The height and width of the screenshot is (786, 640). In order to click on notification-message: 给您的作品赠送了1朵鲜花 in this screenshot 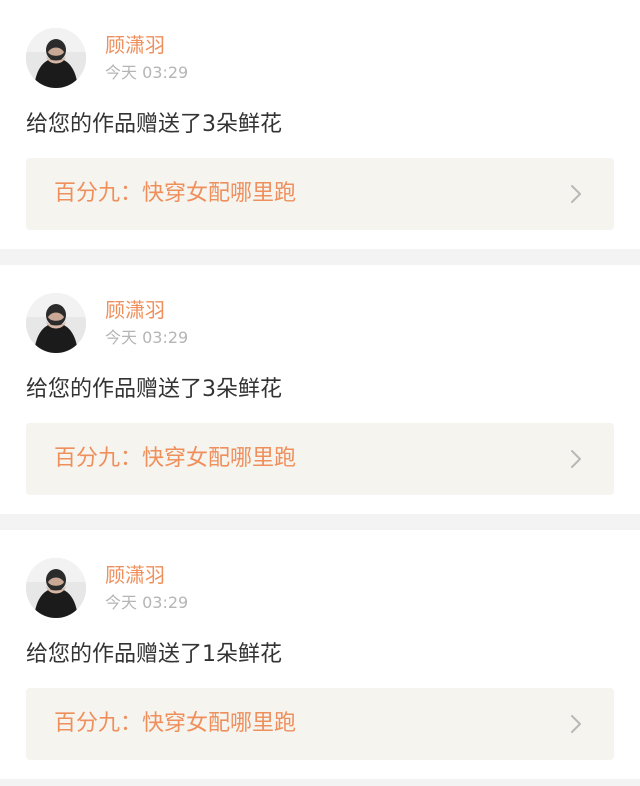, I will do `click(154, 654)`.